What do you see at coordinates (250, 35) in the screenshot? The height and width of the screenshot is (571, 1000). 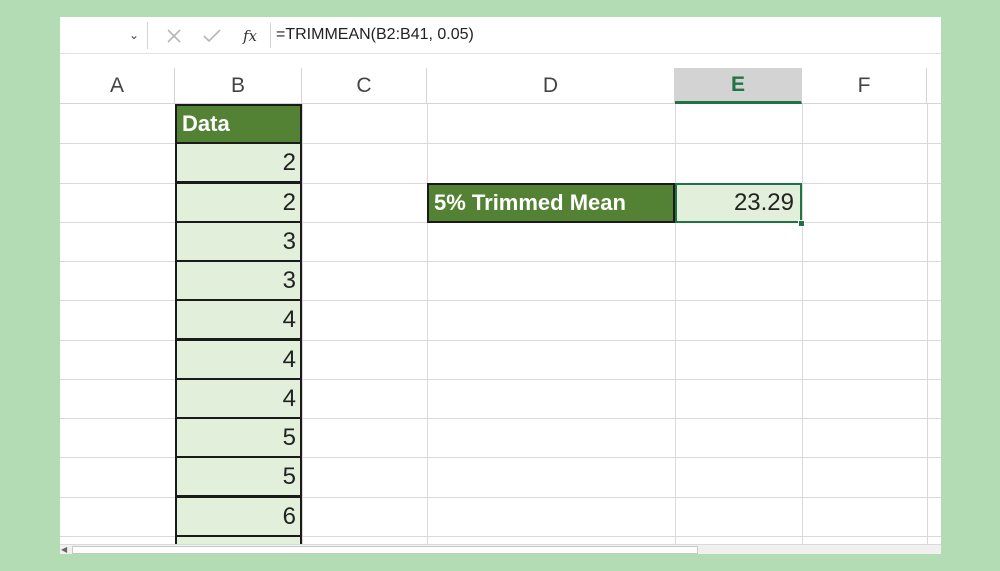 I see `insert-function-icon: fx` at bounding box center [250, 35].